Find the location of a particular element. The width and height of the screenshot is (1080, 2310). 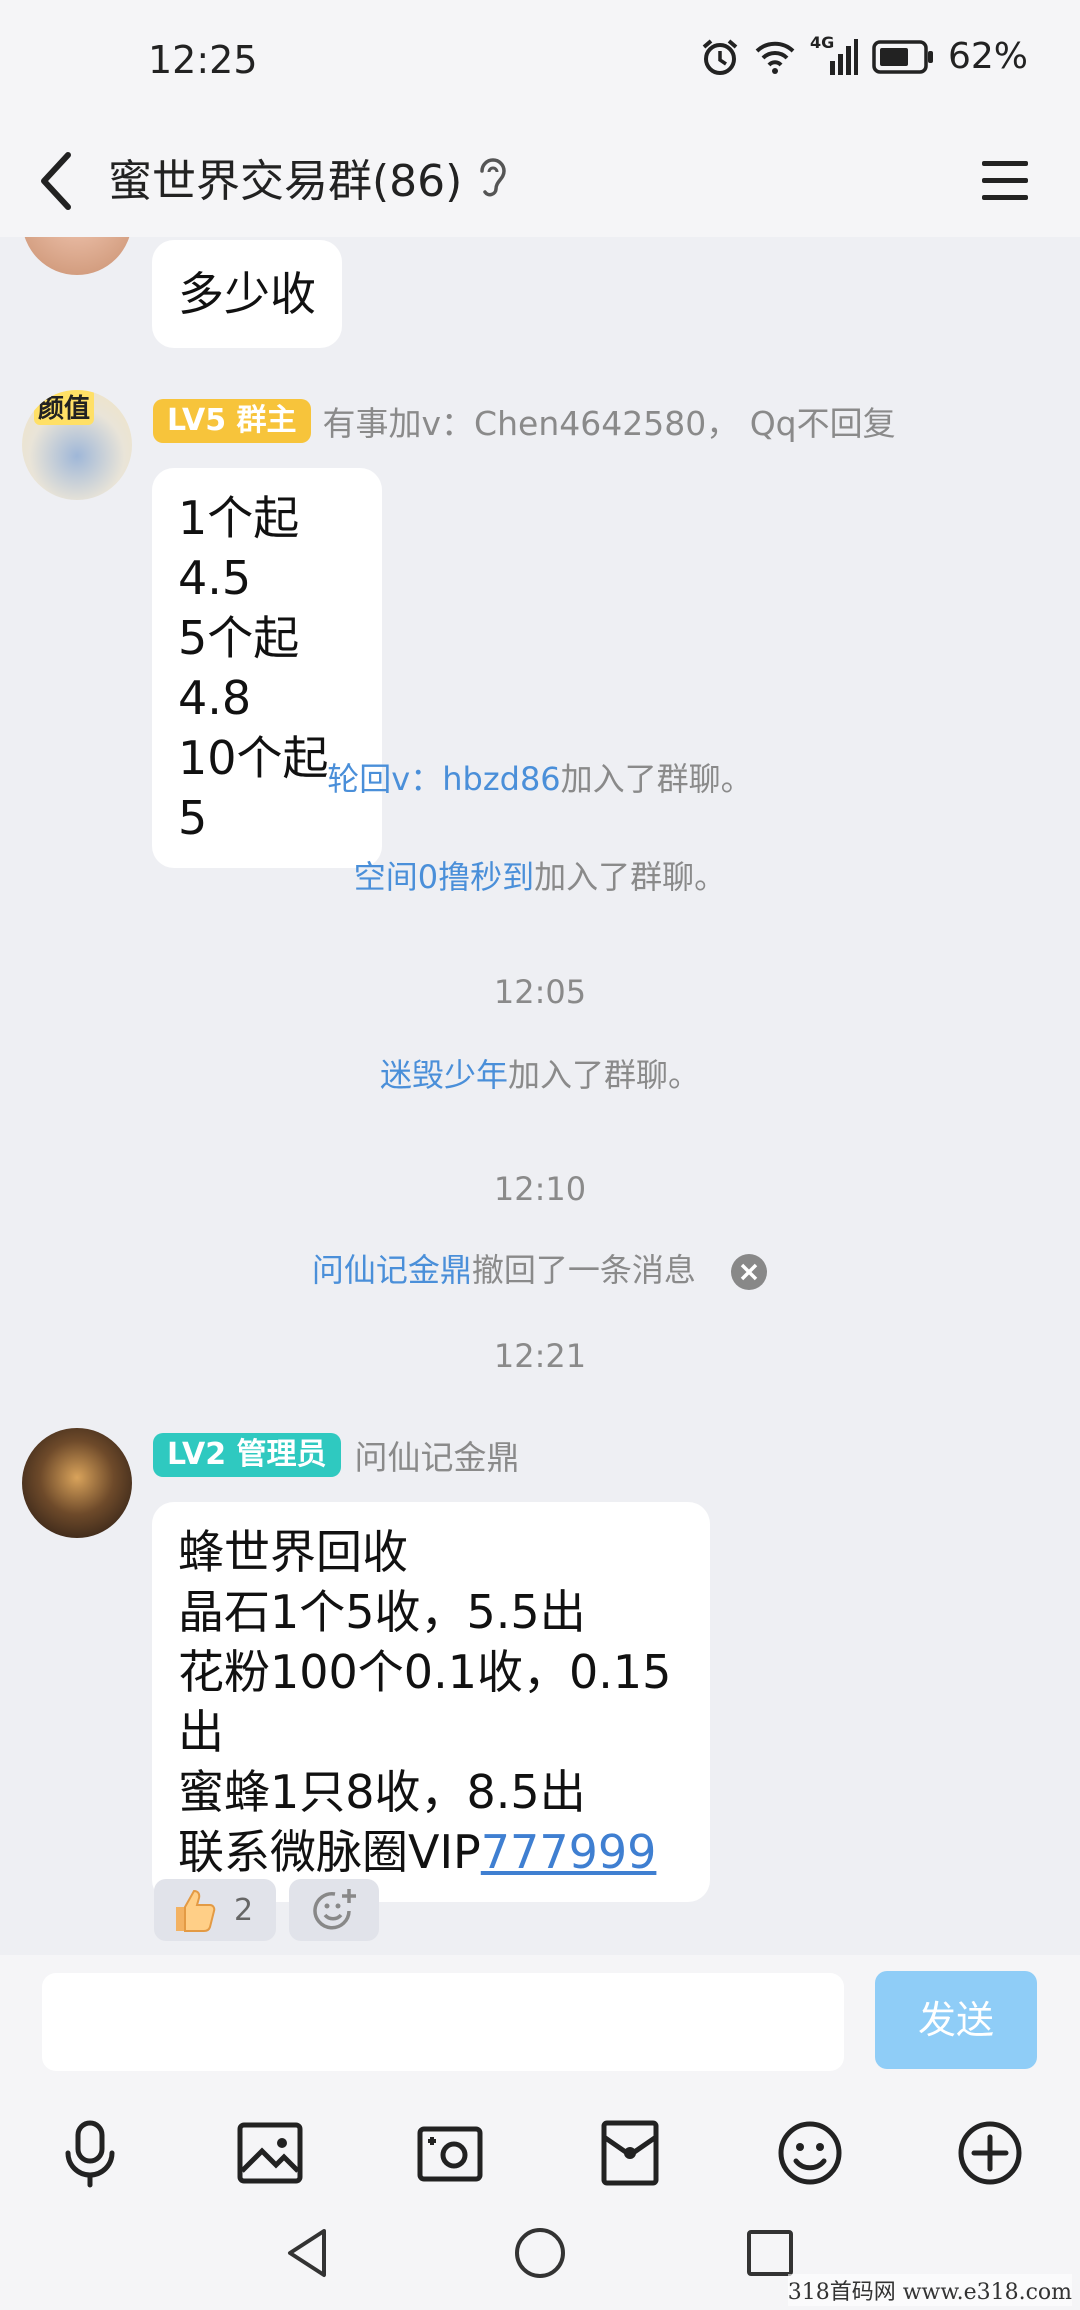

send-button: 发送 is located at coordinates (956, 2020).